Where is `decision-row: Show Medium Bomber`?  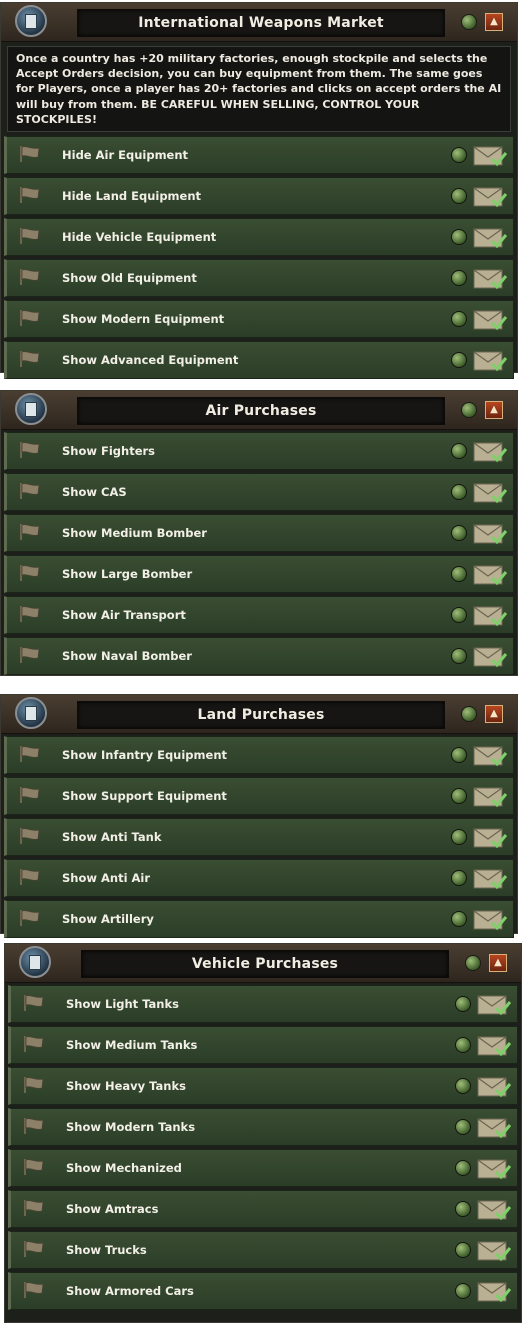
decision-row: Show Medium Bomber is located at coordinates (259, 533).